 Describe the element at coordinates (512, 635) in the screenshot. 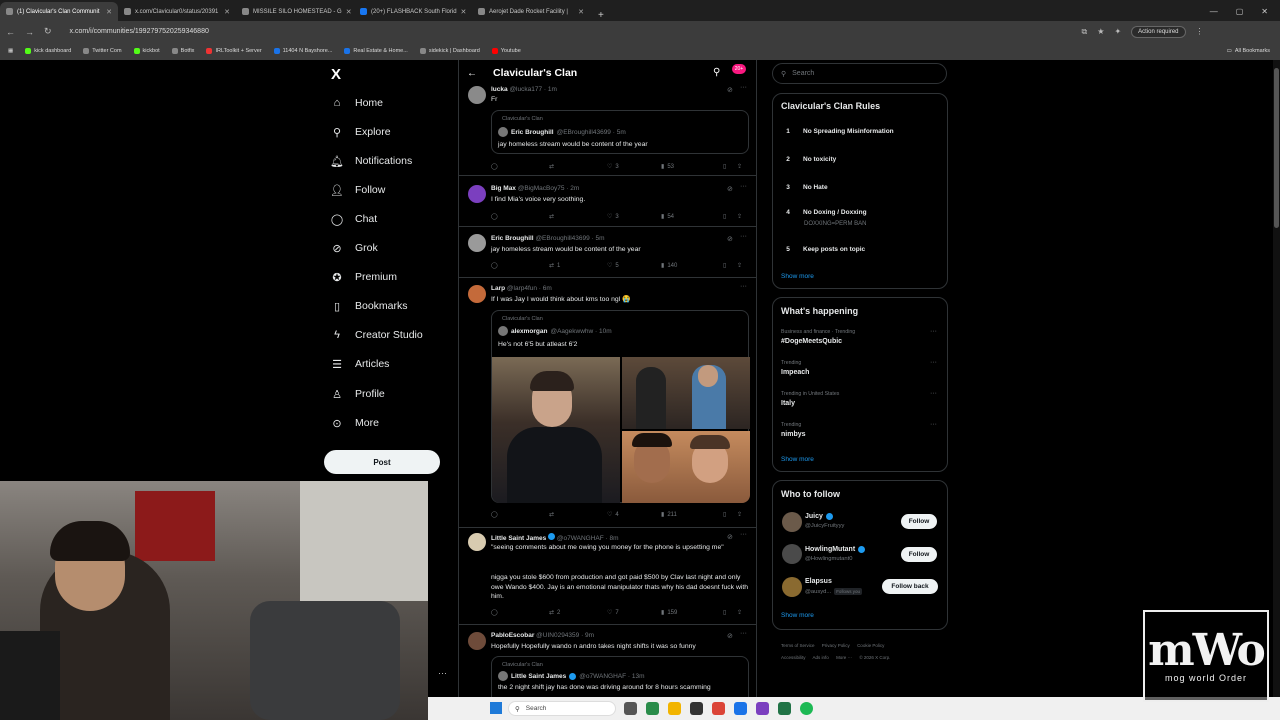

I see `author-name: PabloEscobar` at that location.